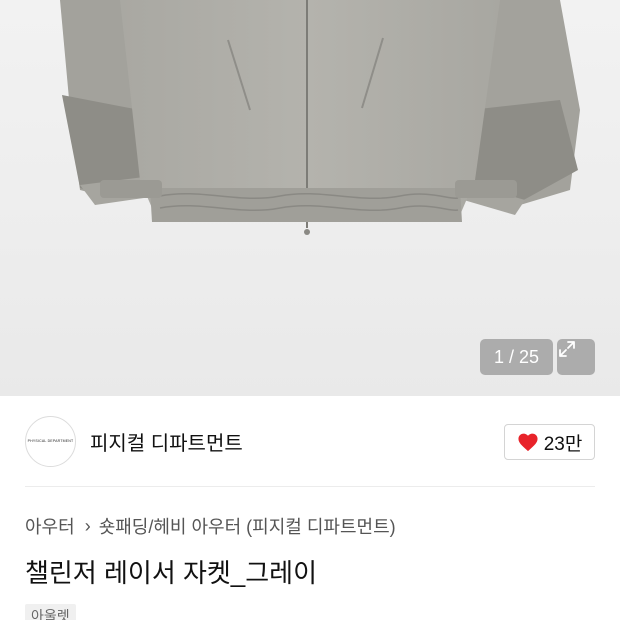  Describe the element at coordinates (310, 441) in the screenshot. I see `brand-row: PHYSICAL DEPARTMENT 피지컬 디파트먼트 23만` at that location.